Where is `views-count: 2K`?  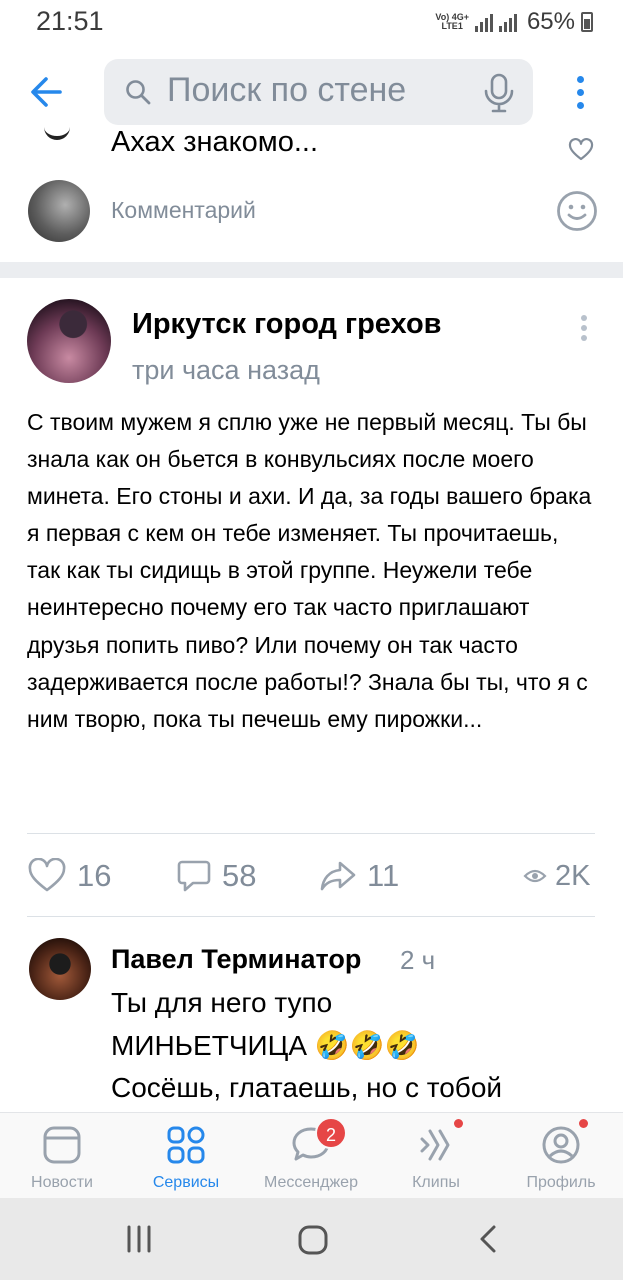
views-count: 2K is located at coordinates (573, 875).